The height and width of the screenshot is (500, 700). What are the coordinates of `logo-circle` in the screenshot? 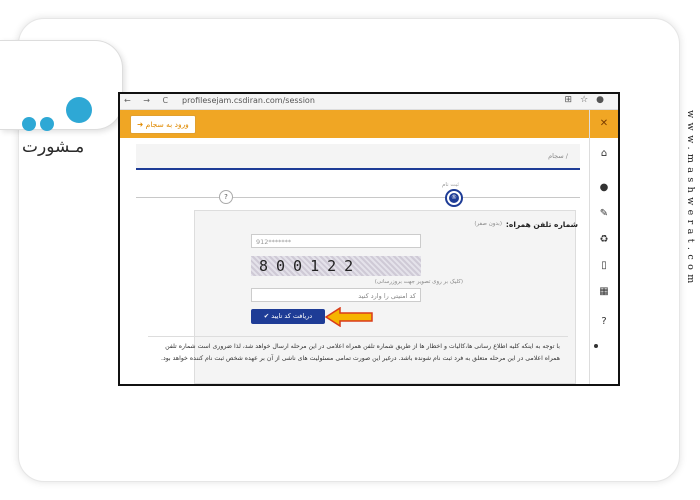 It's located at (79, 110).